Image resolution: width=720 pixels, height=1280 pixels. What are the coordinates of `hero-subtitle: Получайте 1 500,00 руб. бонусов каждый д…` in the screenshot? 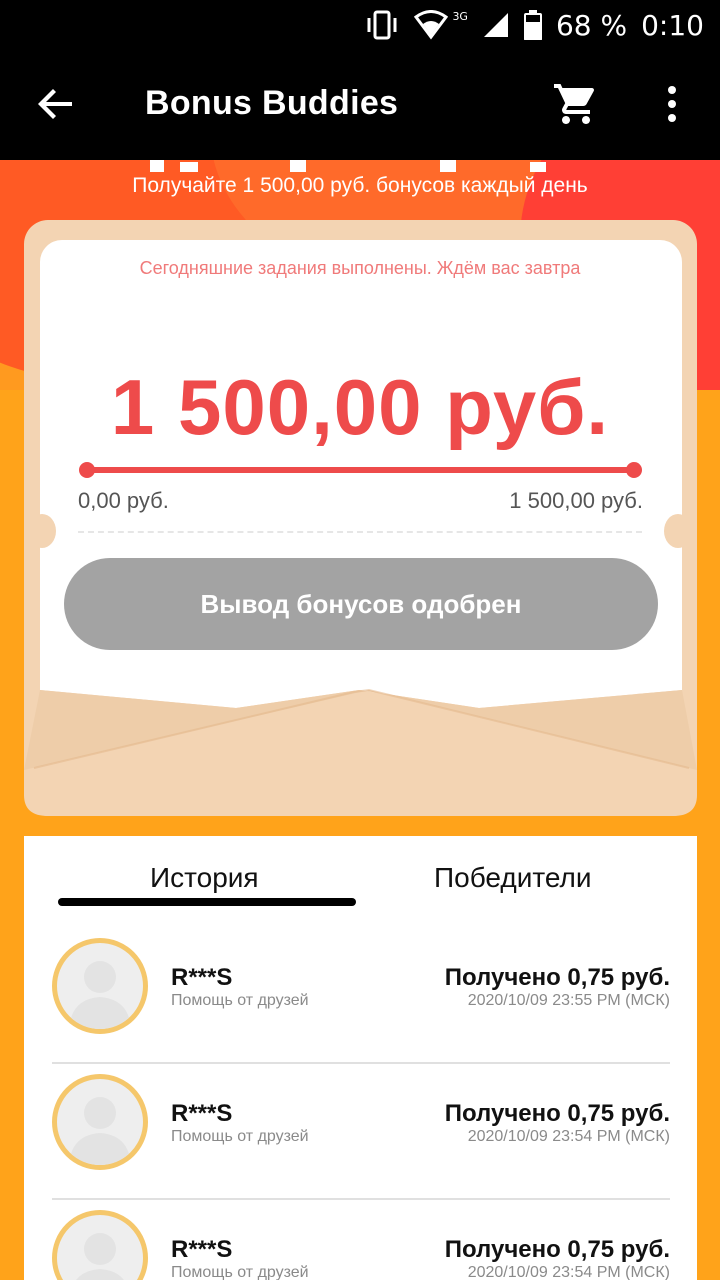 It's located at (360, 185).